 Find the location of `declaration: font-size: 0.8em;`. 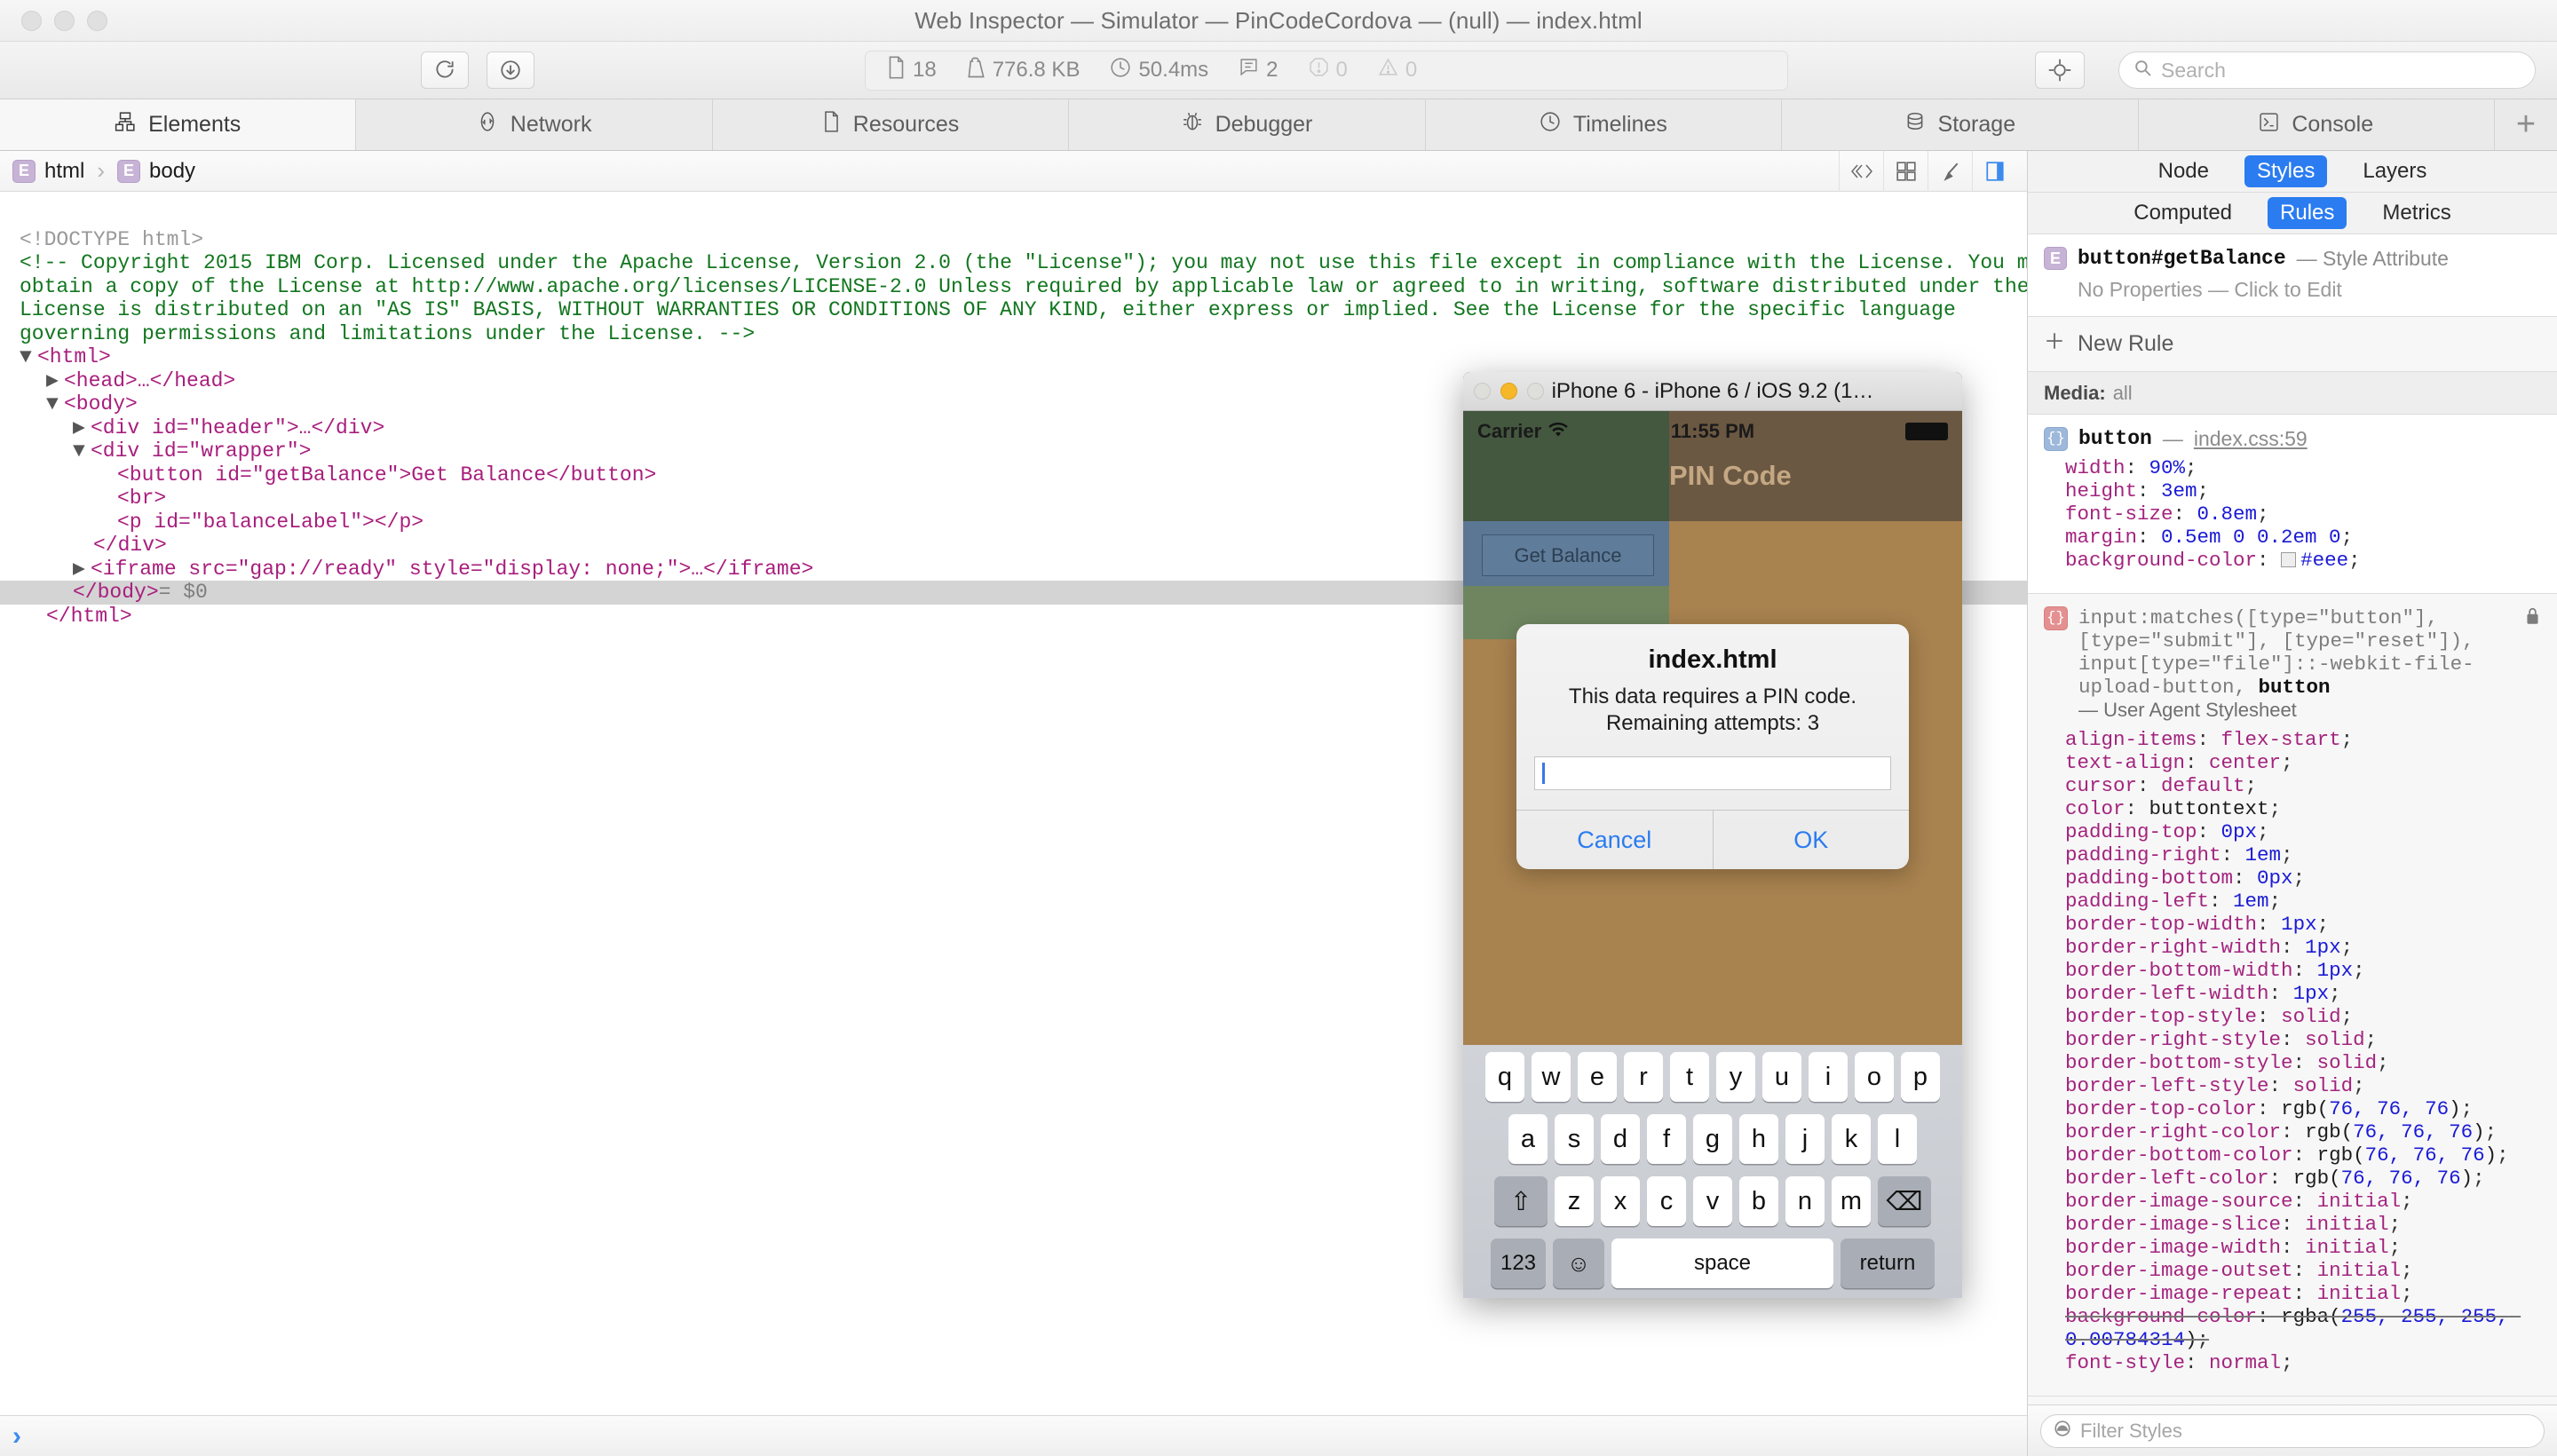

declaration: font-size: 0.8em; is located at coordinates (2303, 514).